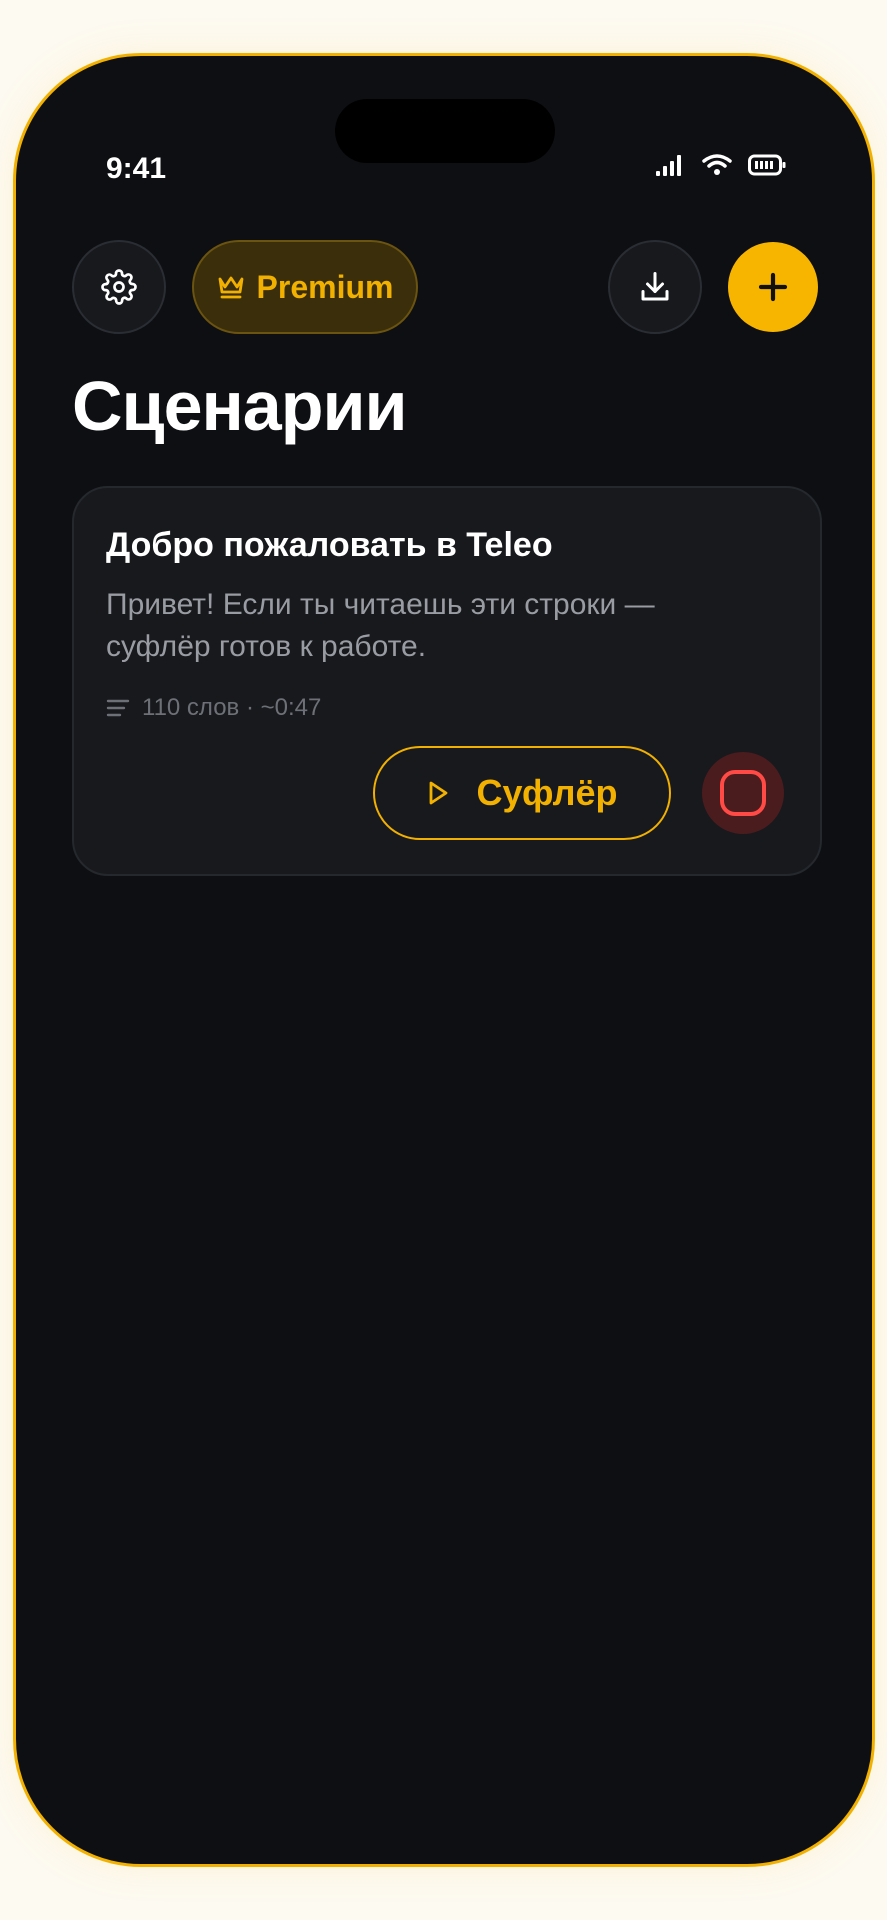 Image resolution: width=887 pixels, height=1920 pixels. What do you see at coordinates (547, 792) in the screenshot?
I see `prompter-label: Суфлёр` at bounding box center [547, 792].